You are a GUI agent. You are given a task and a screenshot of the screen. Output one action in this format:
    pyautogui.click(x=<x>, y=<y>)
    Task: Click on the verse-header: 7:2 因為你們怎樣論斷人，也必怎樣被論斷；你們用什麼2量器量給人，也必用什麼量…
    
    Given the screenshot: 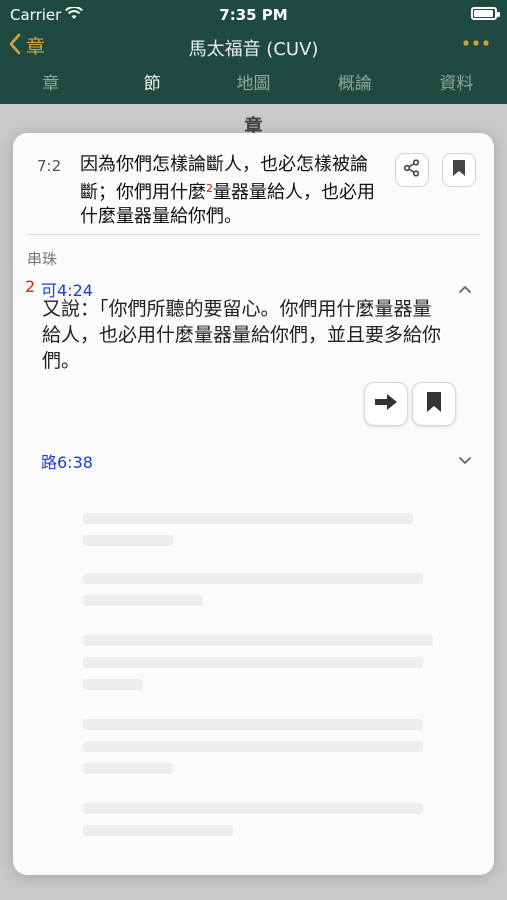 What is the action you would take?
    pyautogui.click(x=253, y=184)
    